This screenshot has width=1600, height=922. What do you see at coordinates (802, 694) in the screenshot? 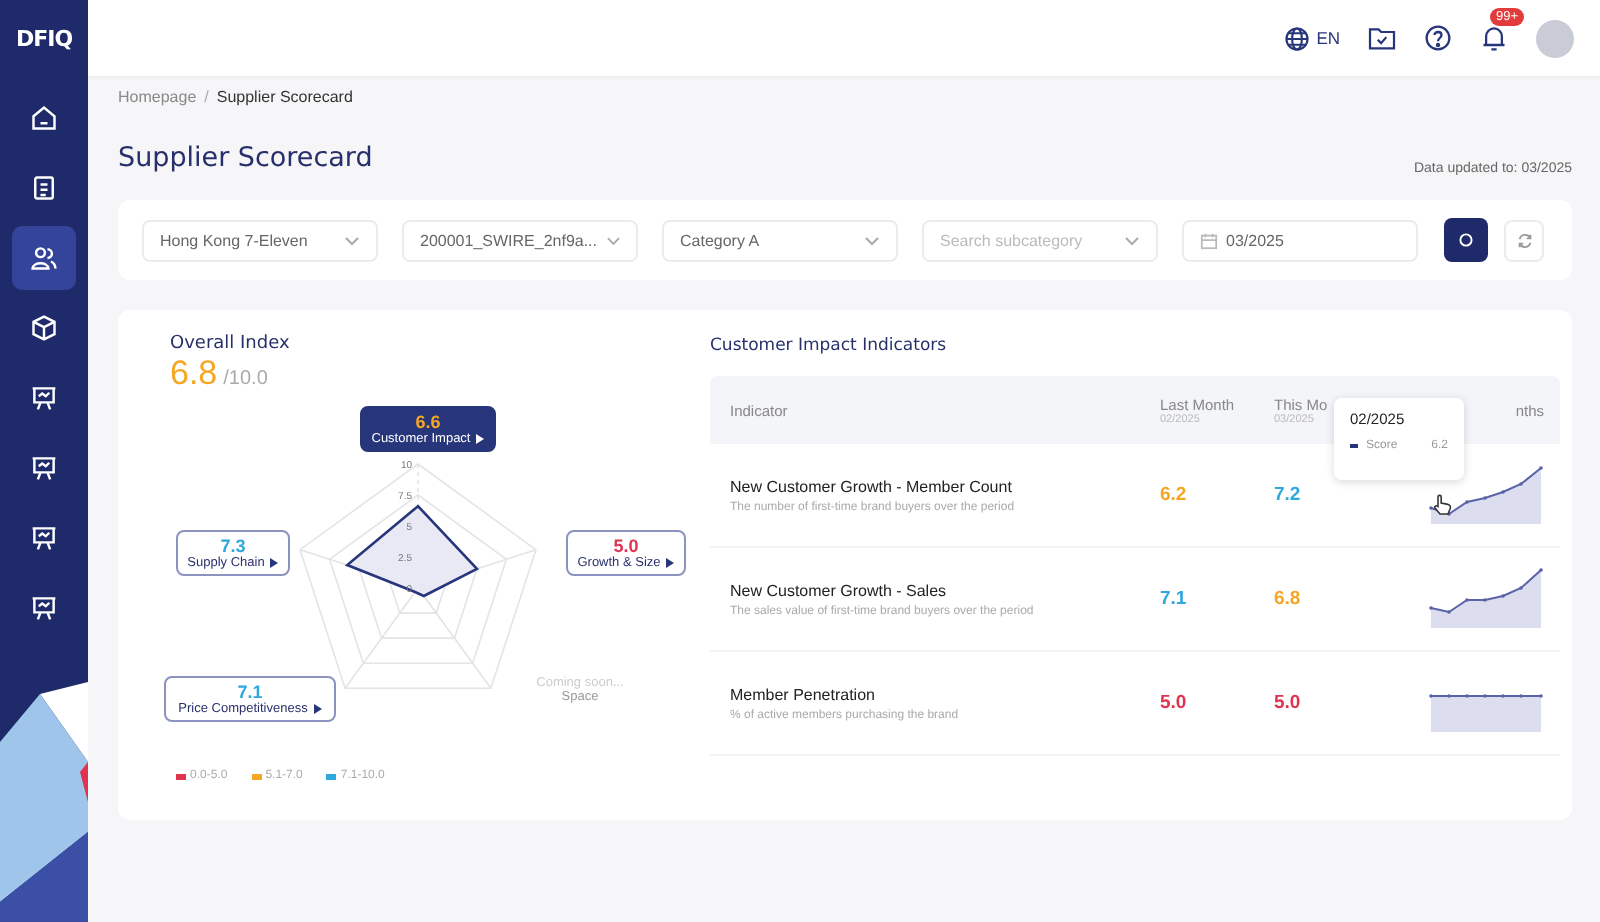
I see `indicator-name: Member Penetration` at bounding box center [802, 694].